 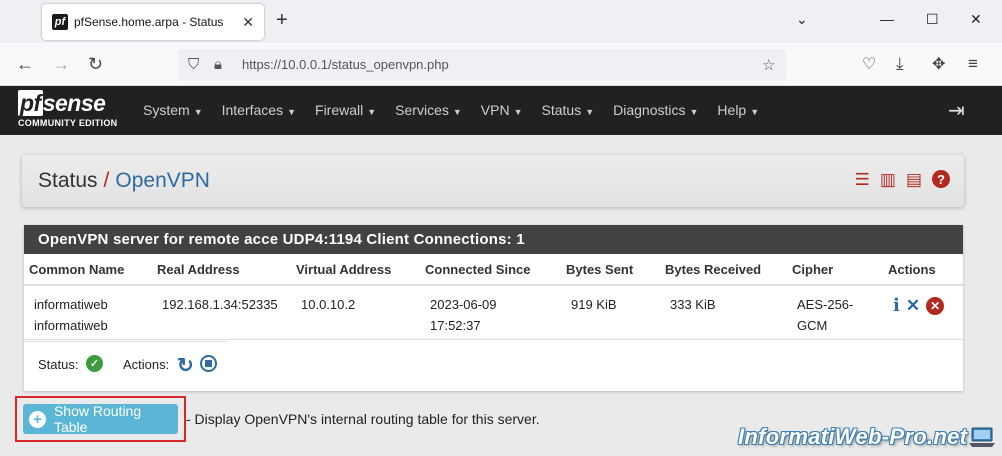 I want to click on help-icon: ?, so click(x=941, y=179).